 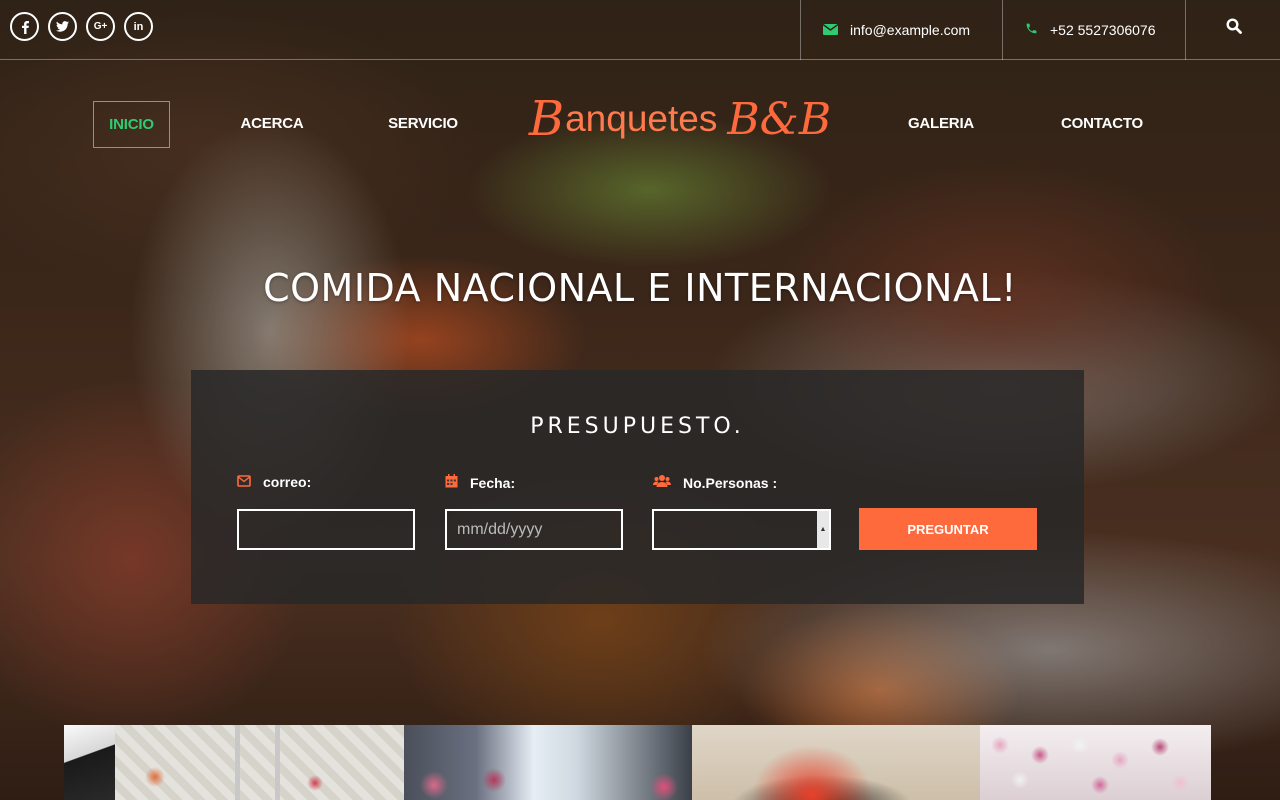 What do you see at coordinates (1031, 30) in the screenshot?
I see `phone-icon` at bounding box center [1031, 30].